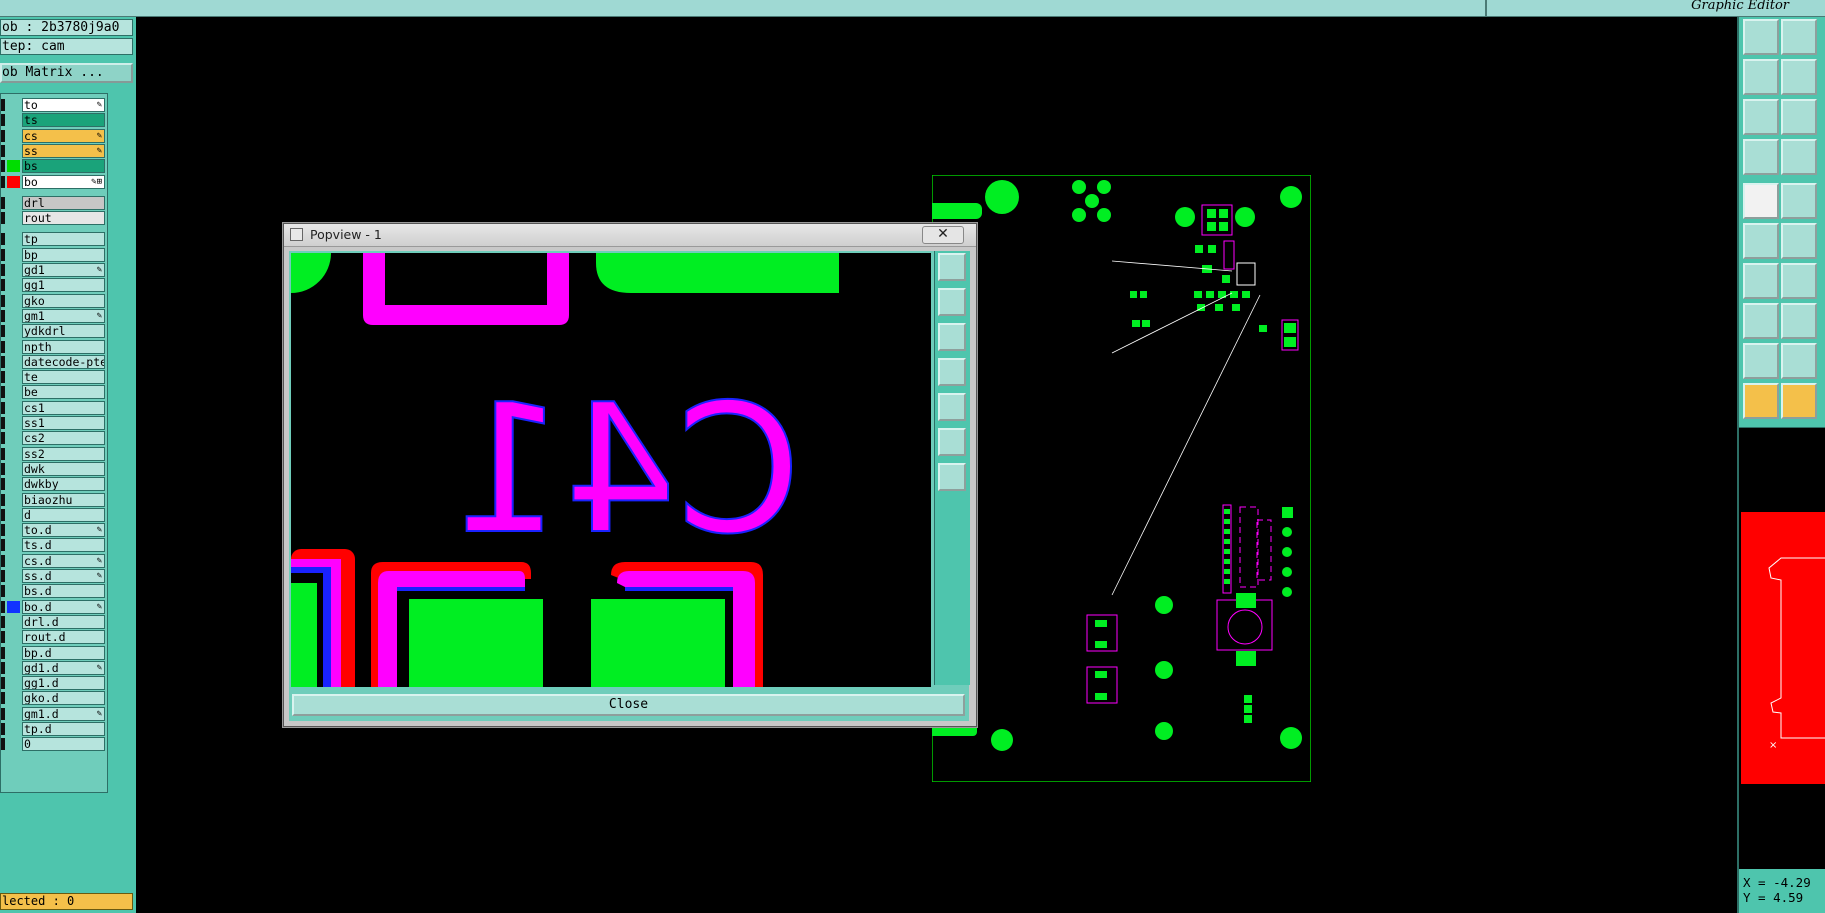 This screenshot has width=1825, height=913. I want to click on horizontal-line-icon, so click(1799, 321).